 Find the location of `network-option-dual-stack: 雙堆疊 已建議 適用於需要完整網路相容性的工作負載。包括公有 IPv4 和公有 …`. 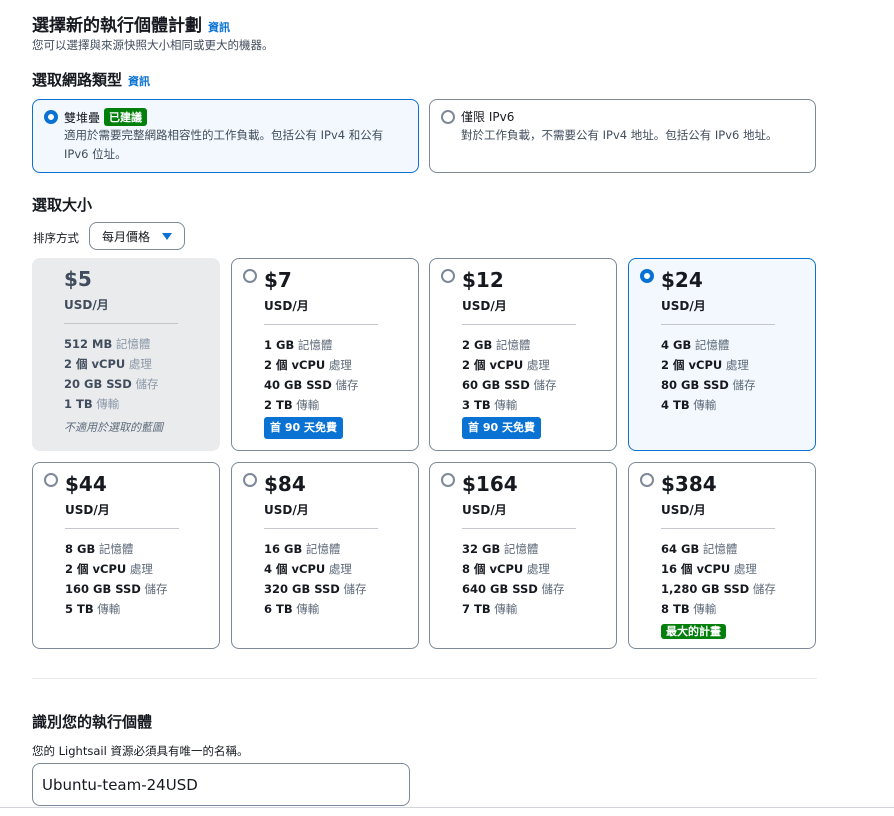

network-option-dual-stack: 雙堆疊 已建議 適用於需要完整網路相容性的工作負載。包括公有 IPv4 和公有 … is located at coordinates (225, 136).